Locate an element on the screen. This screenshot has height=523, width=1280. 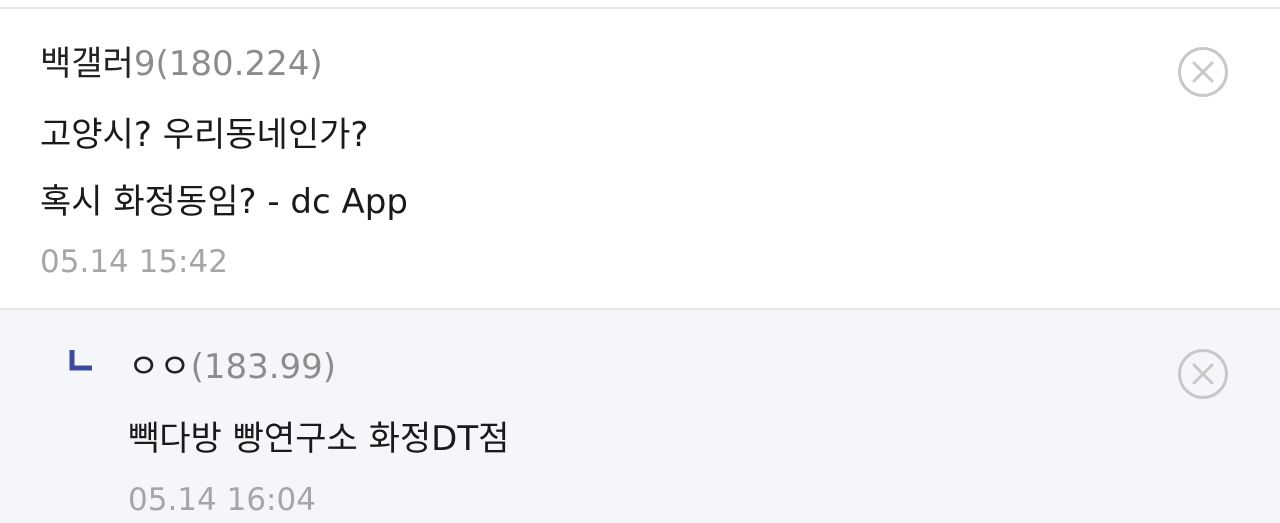
delete-comment-button is located at coordinates (1203, 72).